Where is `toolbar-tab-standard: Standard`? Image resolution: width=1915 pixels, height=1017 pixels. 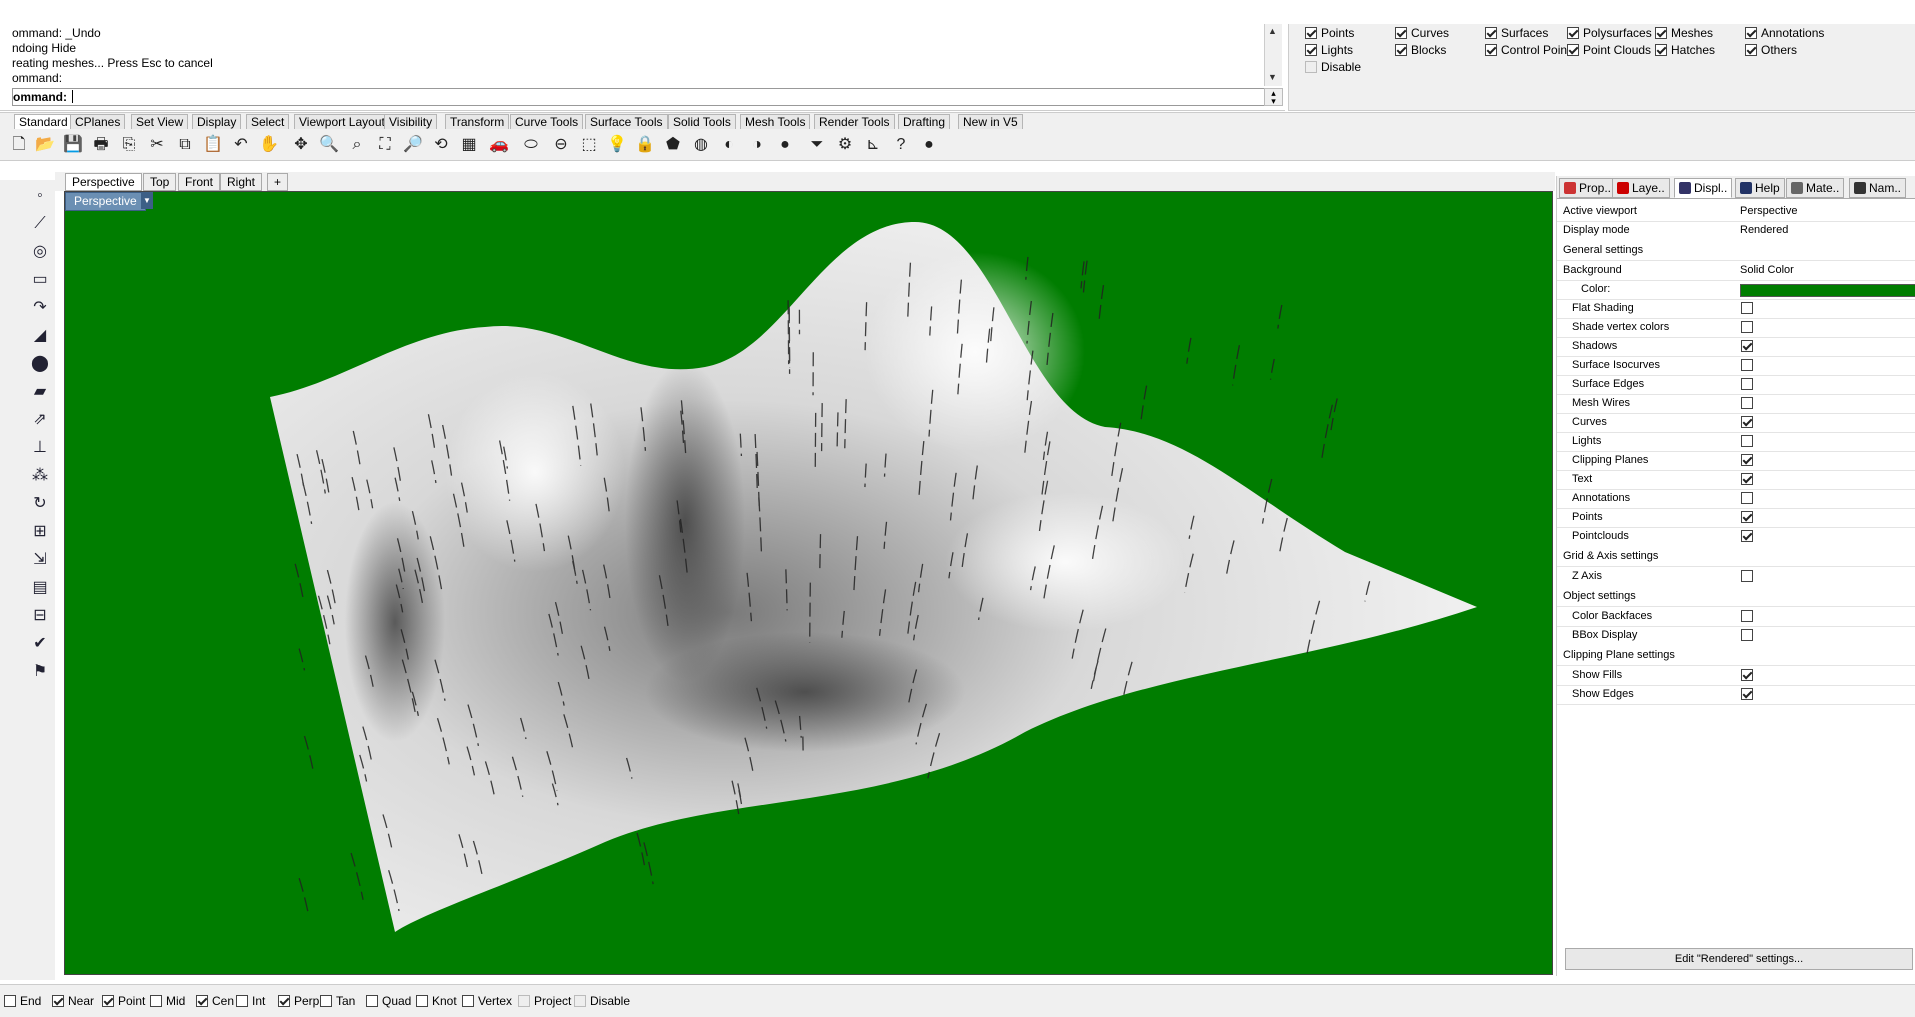
toolbar-tab-standard: Standard is located at coordinates (43, 121).